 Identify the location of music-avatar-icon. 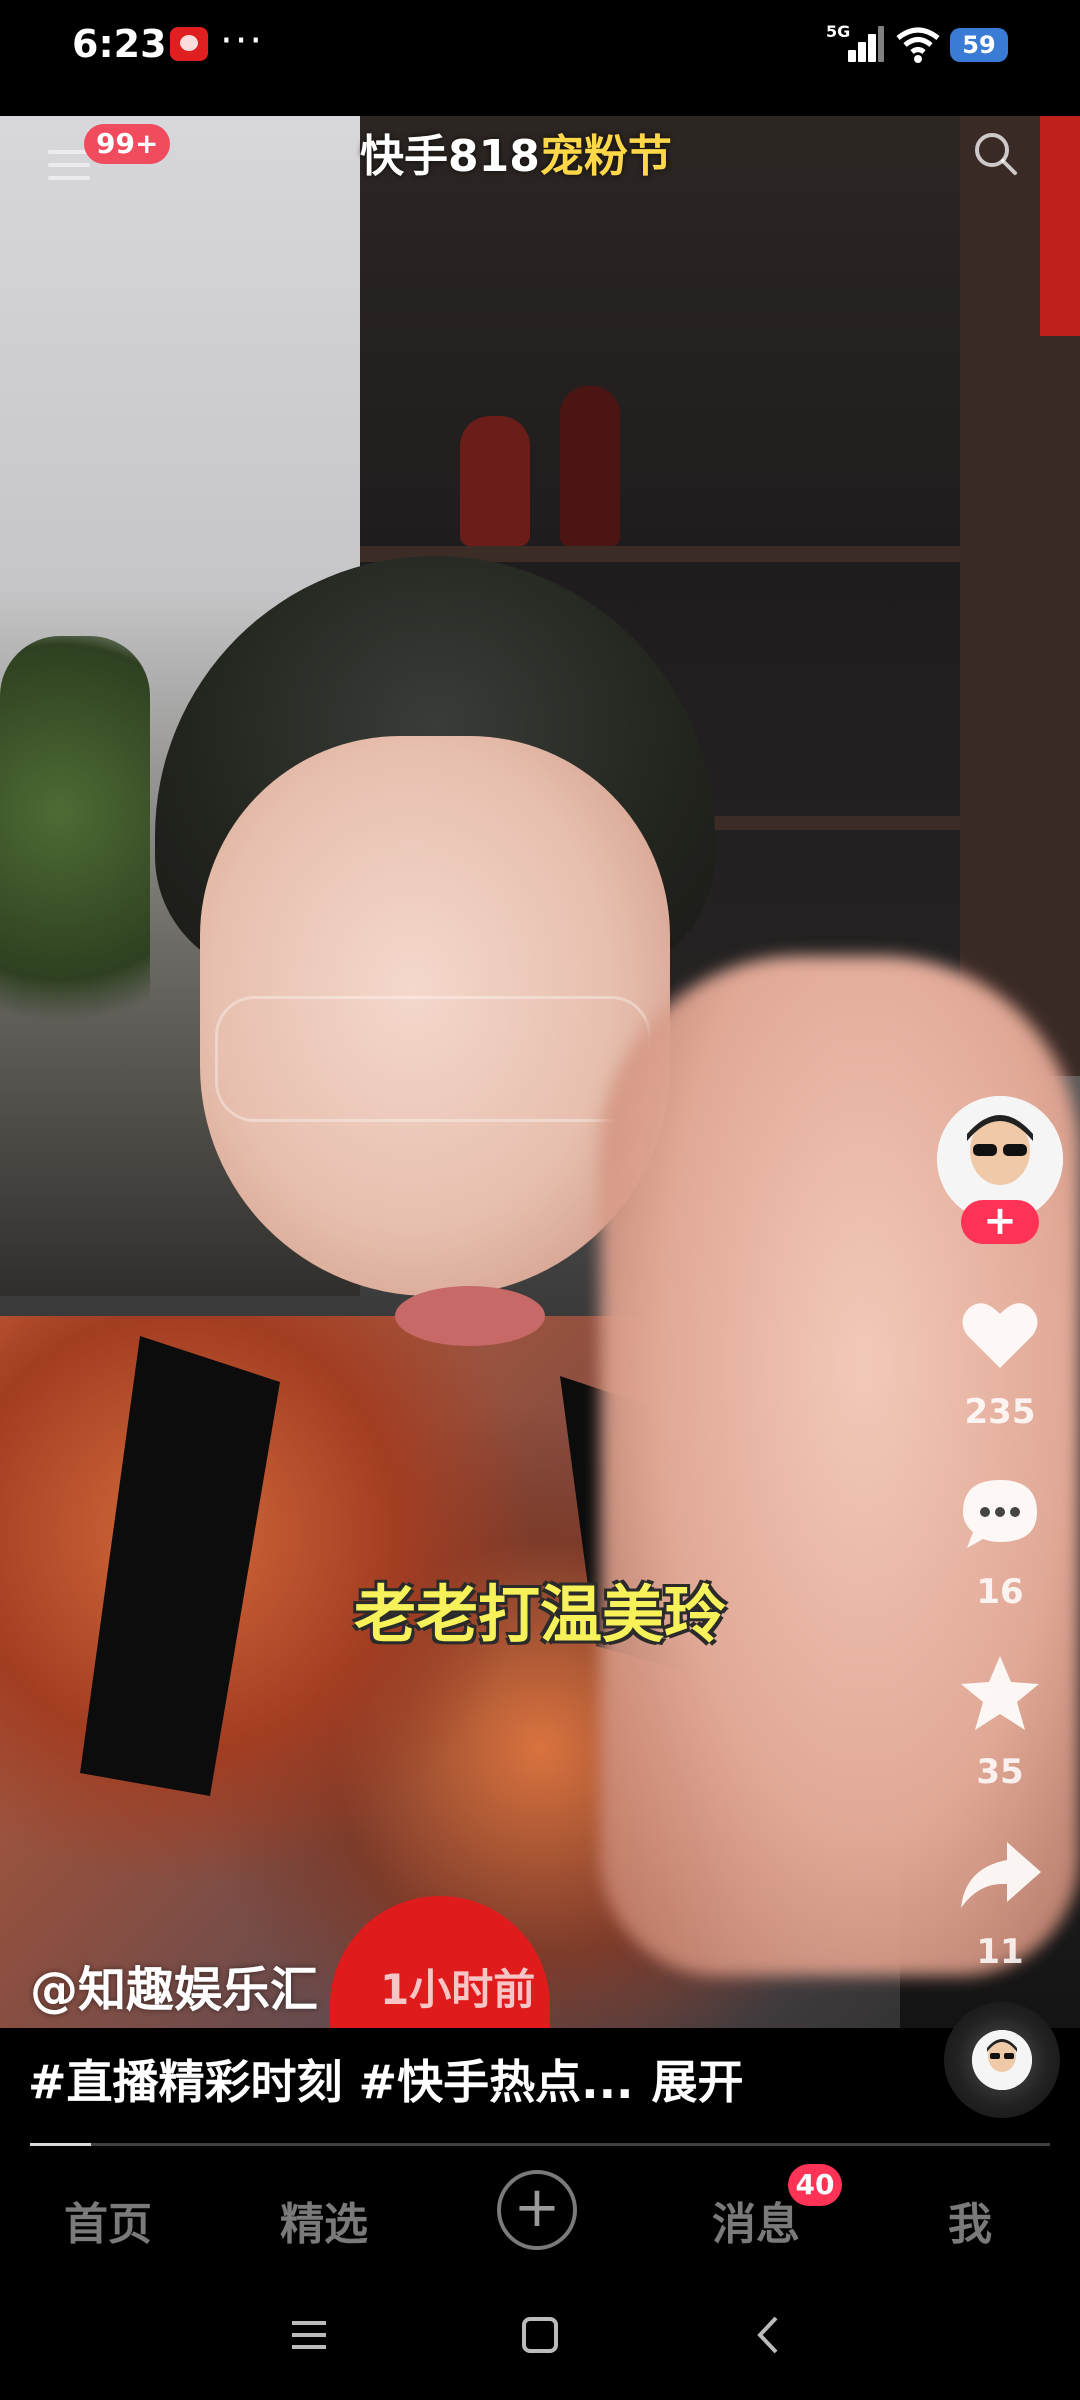
(1002, 2060).